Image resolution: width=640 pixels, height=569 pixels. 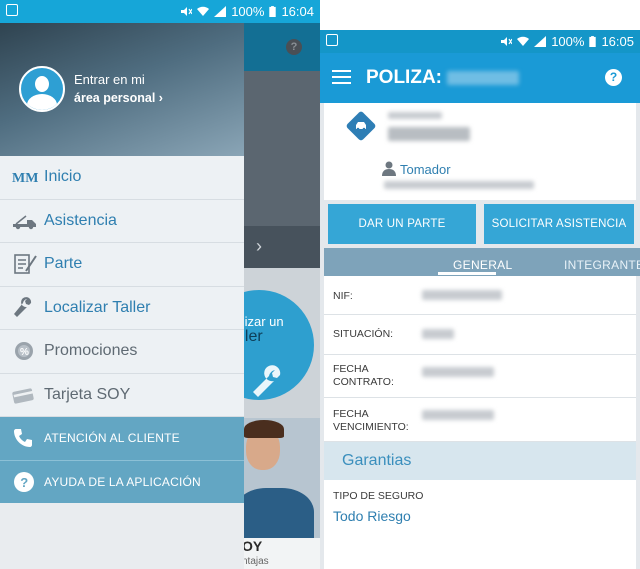 I want to click on document-pen-icon, so click(x=25, y=264).